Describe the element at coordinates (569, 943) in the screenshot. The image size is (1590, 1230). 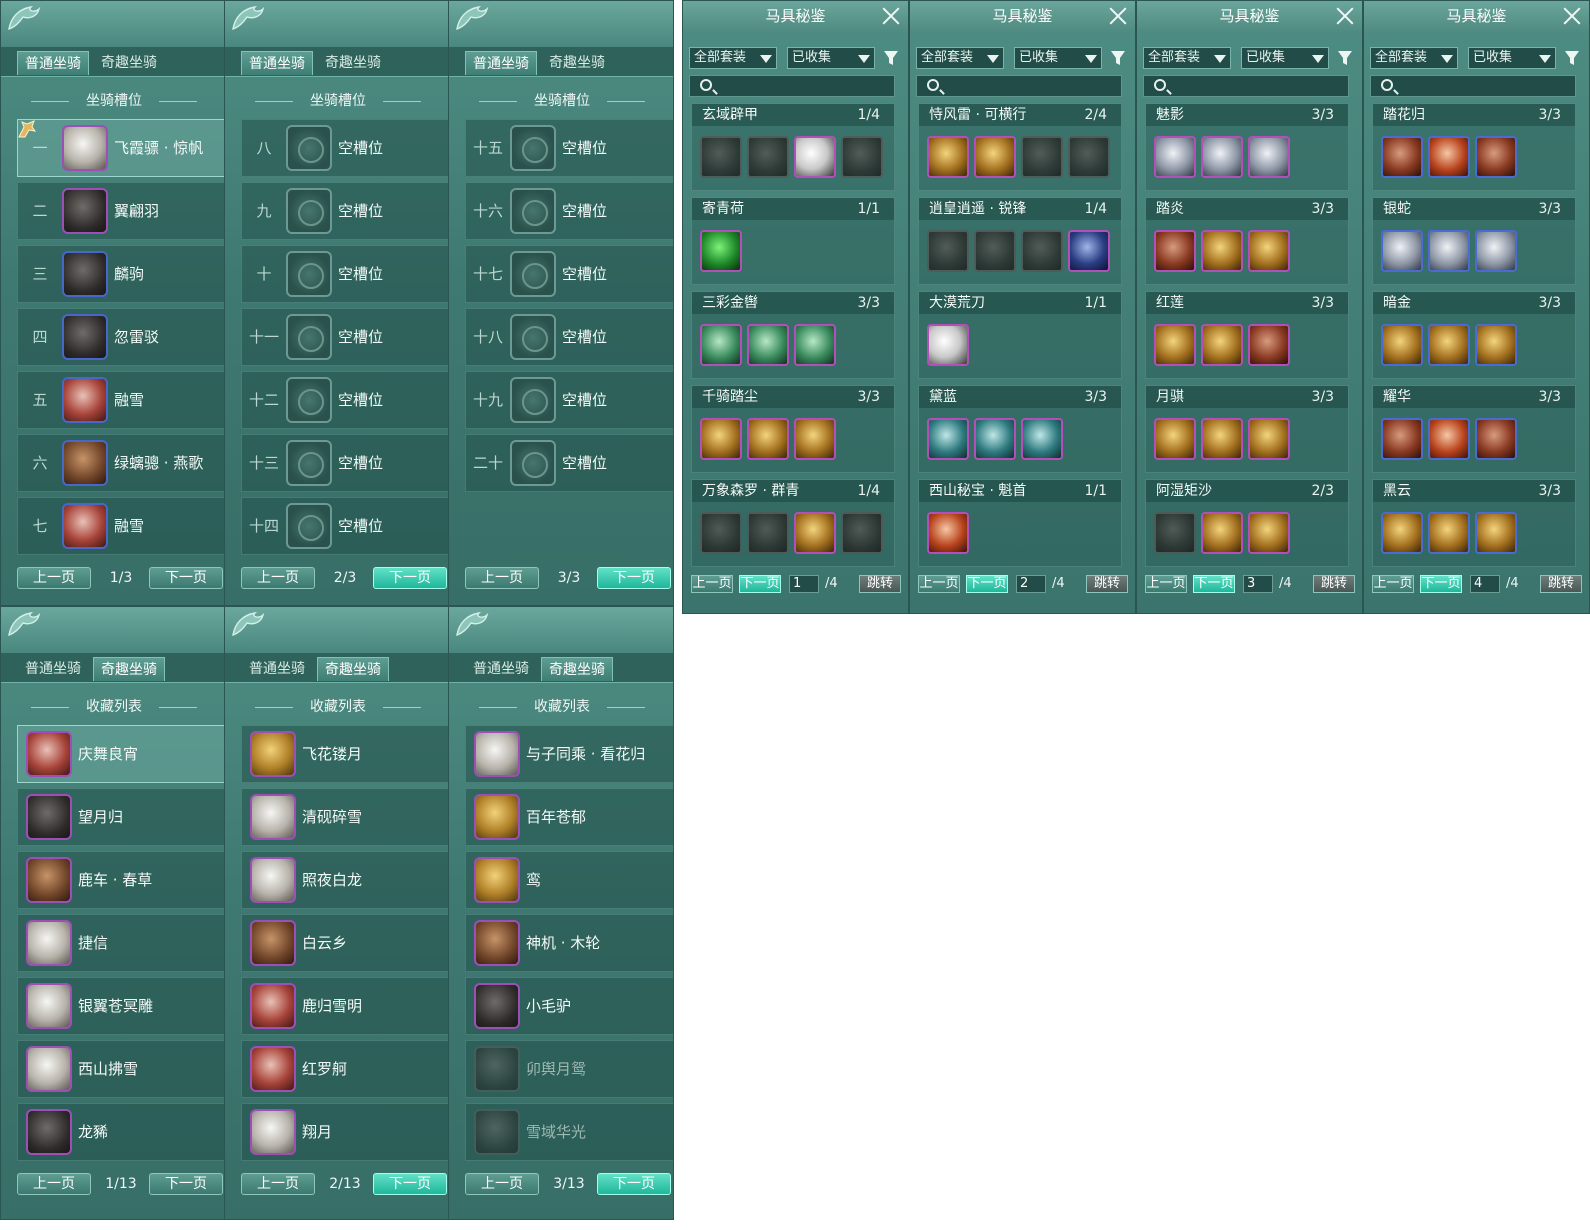
I see `collection-item: 神机 · 木轮` at that location.